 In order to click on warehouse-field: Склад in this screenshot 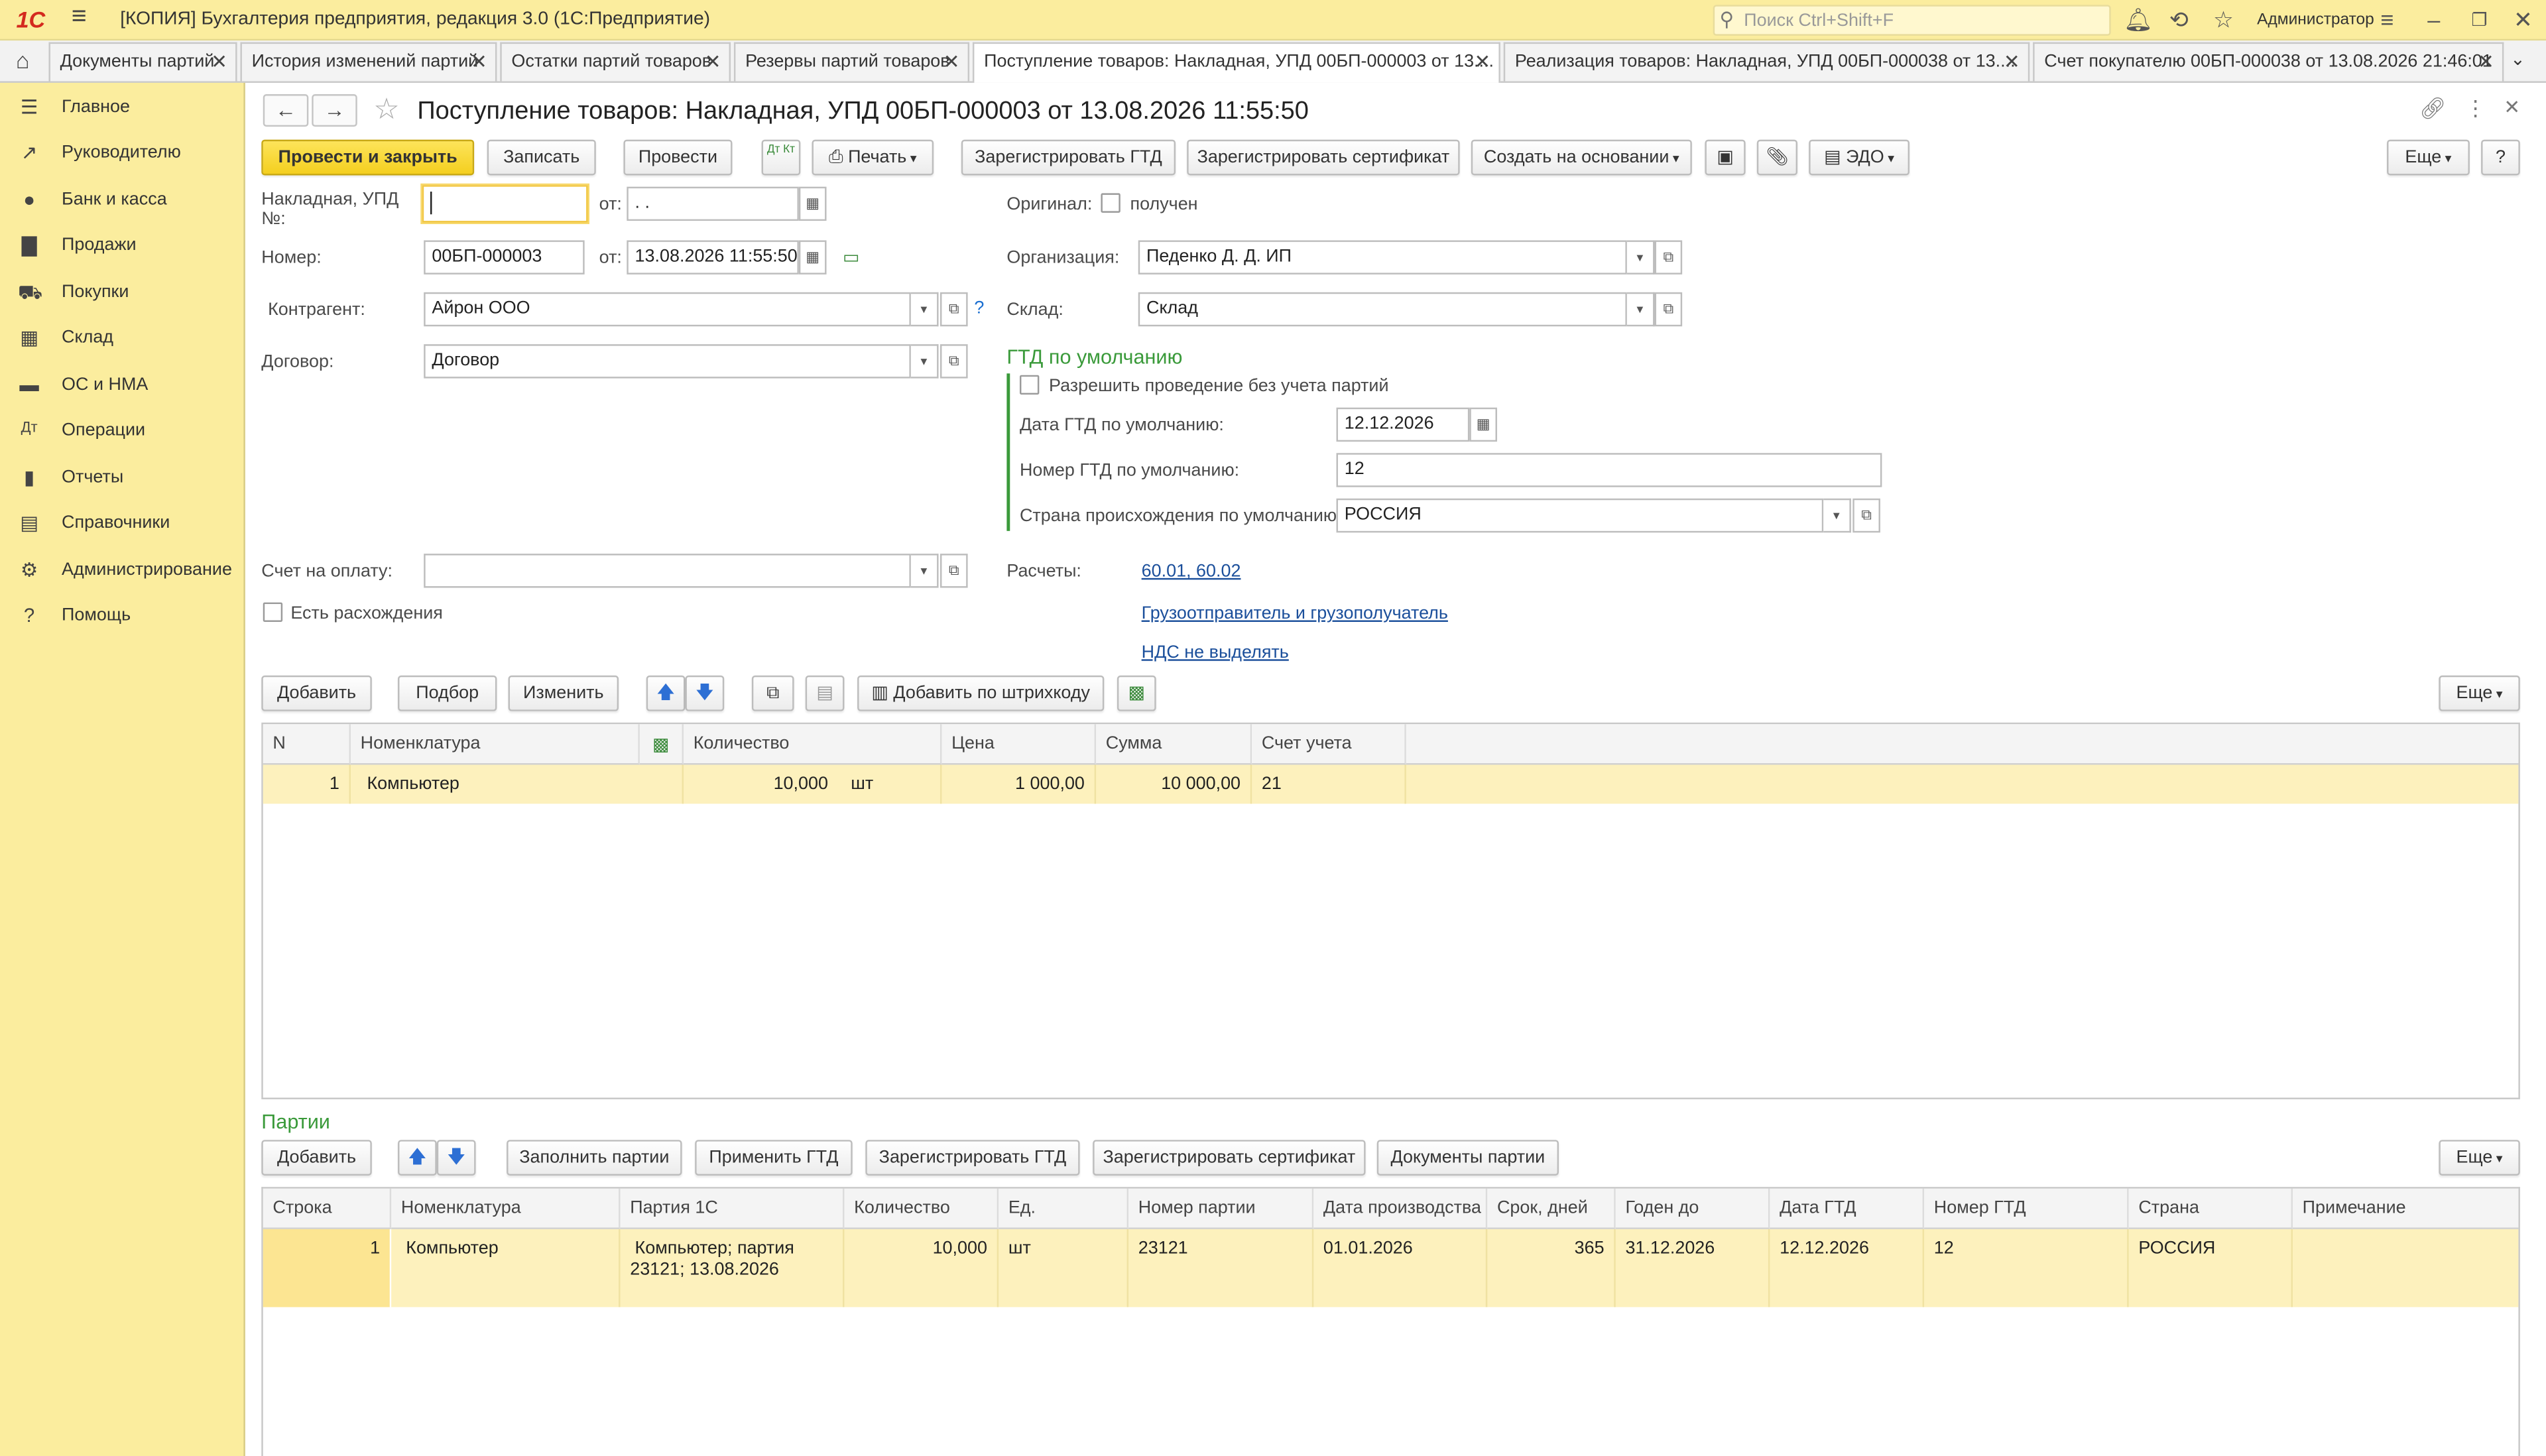, I will do `click(1382, 309)`.